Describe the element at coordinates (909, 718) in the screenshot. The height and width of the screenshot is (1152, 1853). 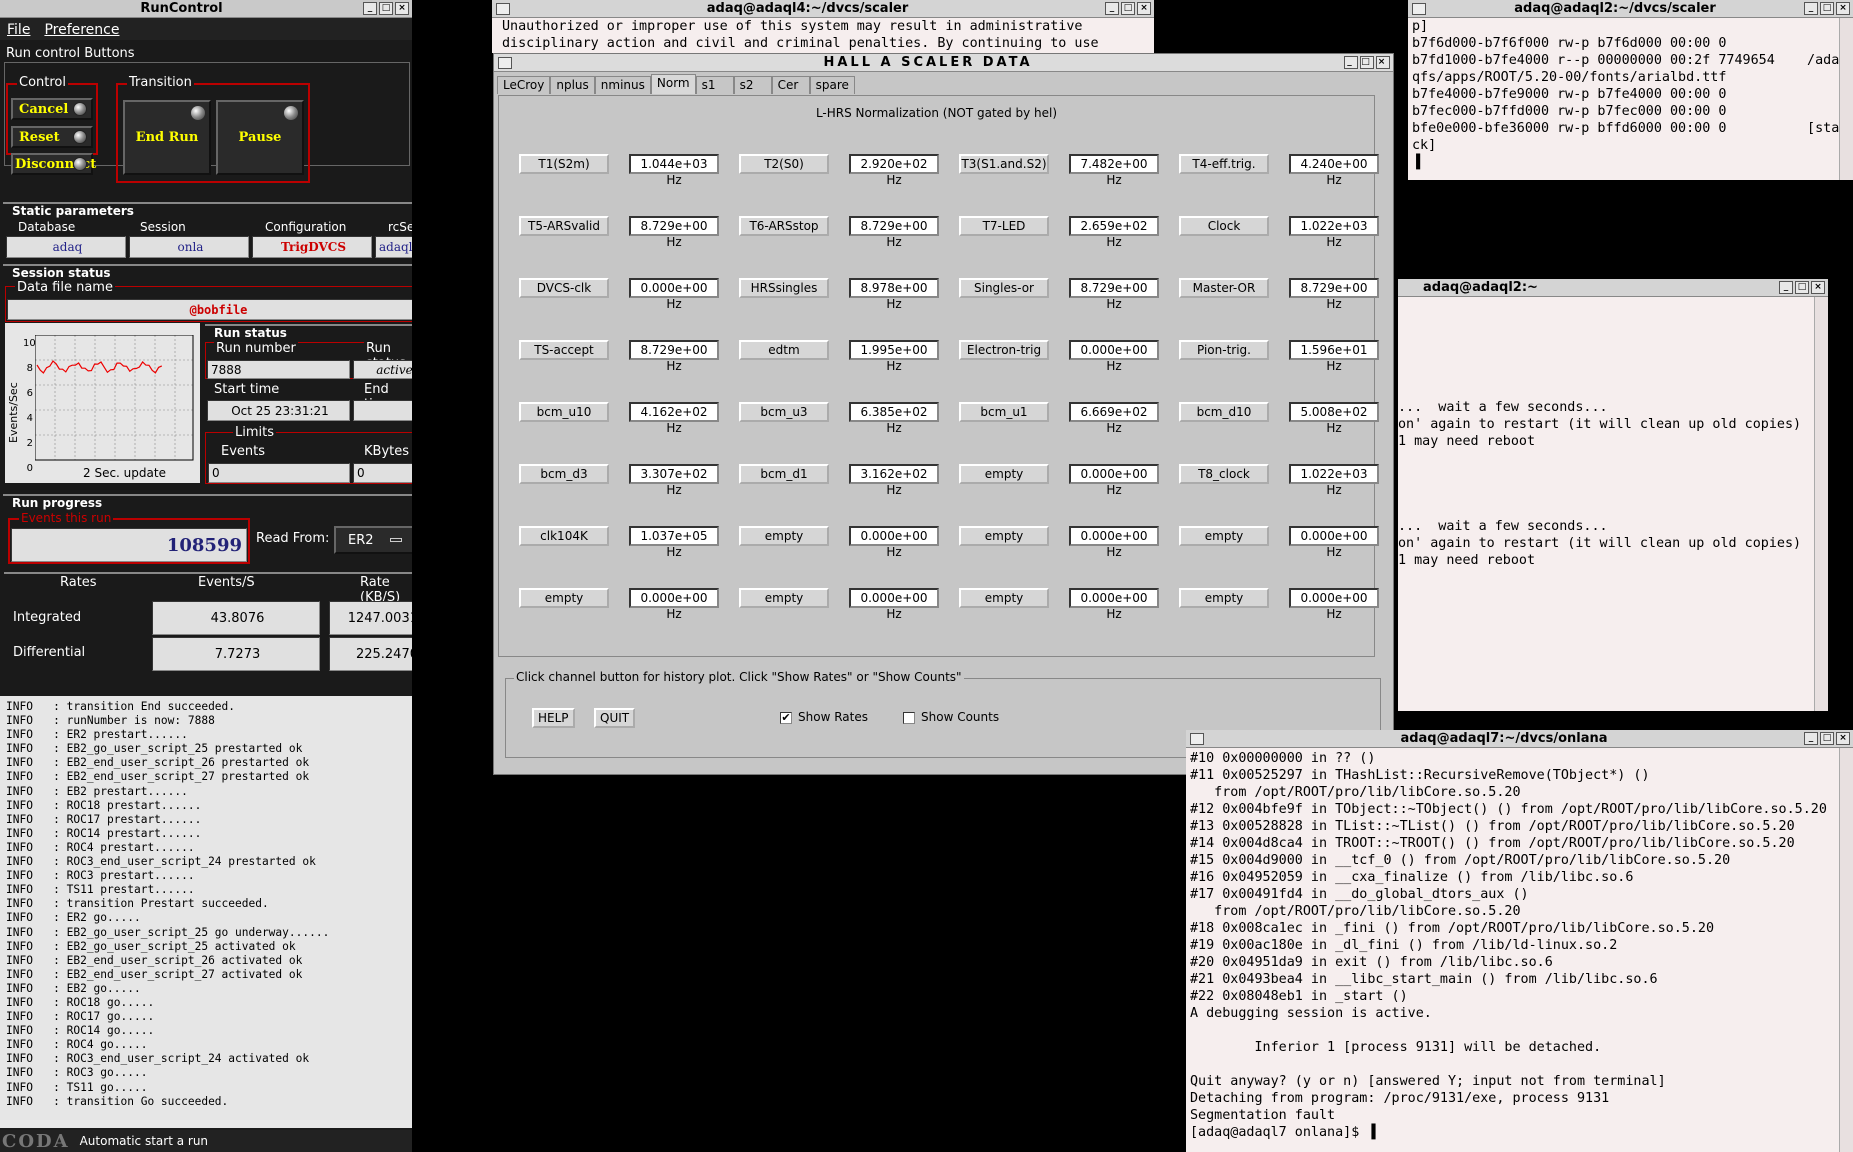
I see `show-counts-checkbox` at that location.